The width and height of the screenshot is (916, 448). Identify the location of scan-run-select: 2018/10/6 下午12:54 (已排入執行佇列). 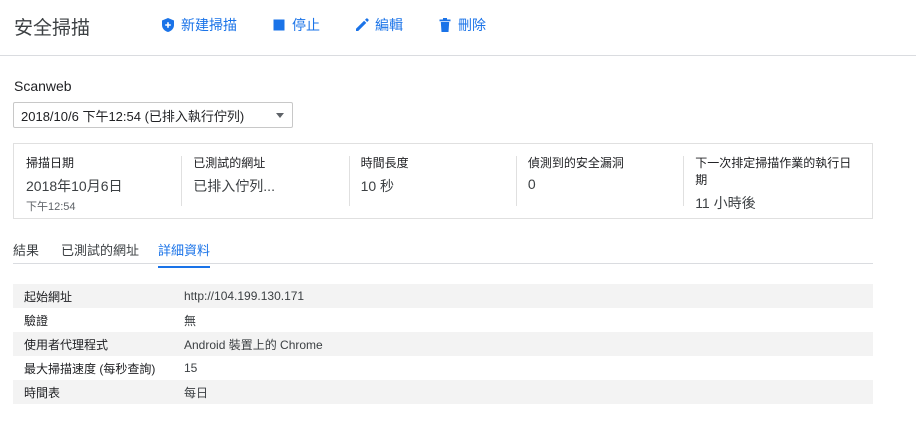
(153, 115).